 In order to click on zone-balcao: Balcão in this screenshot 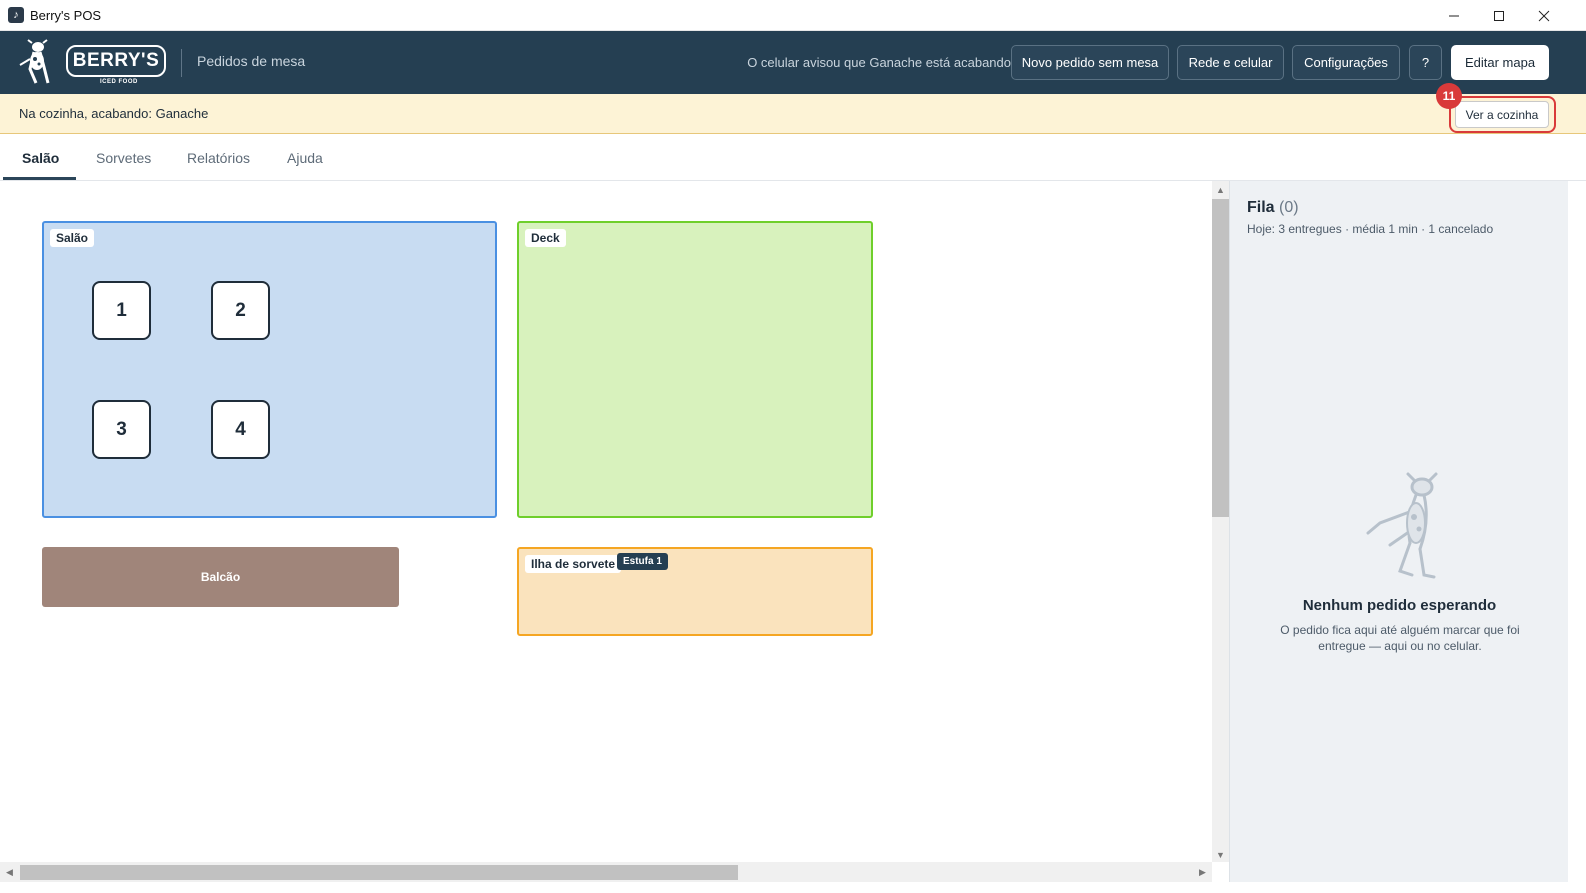, I will do `click(220, 577)`.